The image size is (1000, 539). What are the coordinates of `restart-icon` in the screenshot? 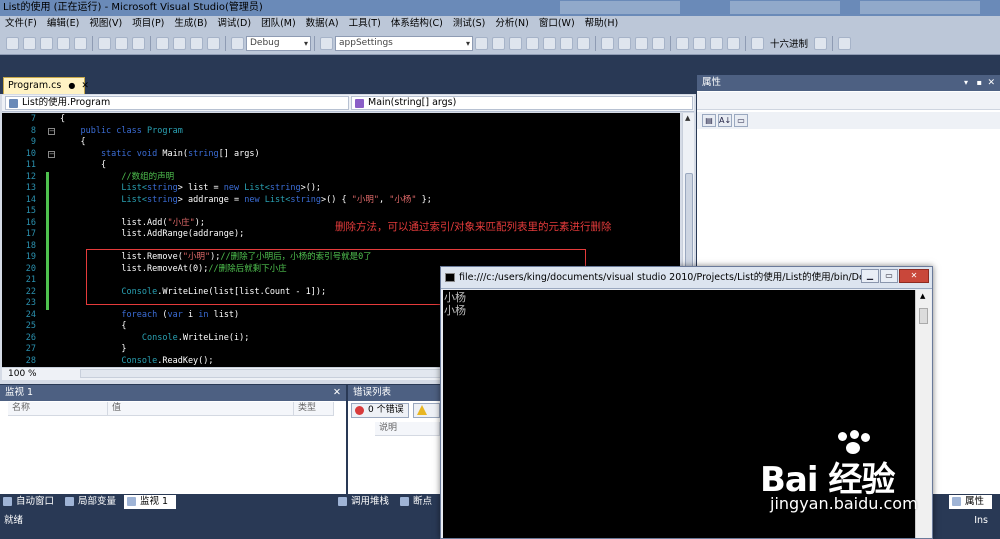 It's located at (658, 43).